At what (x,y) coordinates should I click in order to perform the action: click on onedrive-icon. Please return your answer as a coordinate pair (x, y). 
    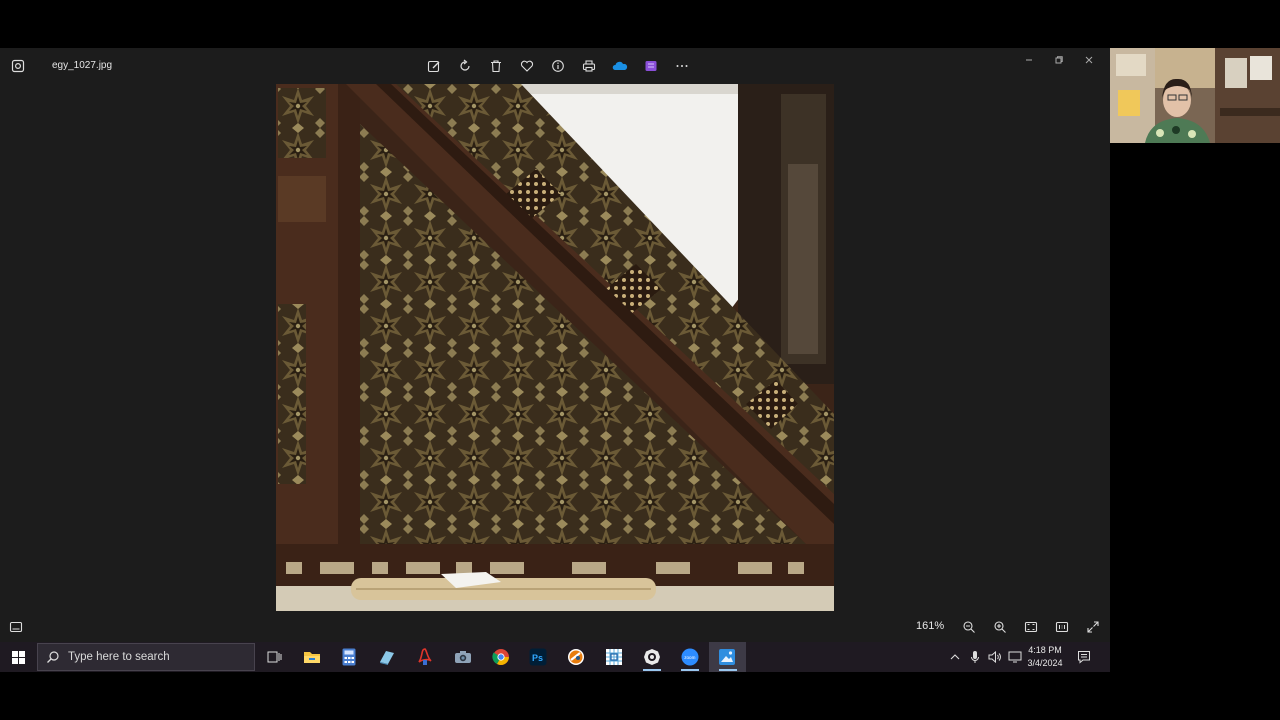
    Looking at the image, I should click on (620, 66).